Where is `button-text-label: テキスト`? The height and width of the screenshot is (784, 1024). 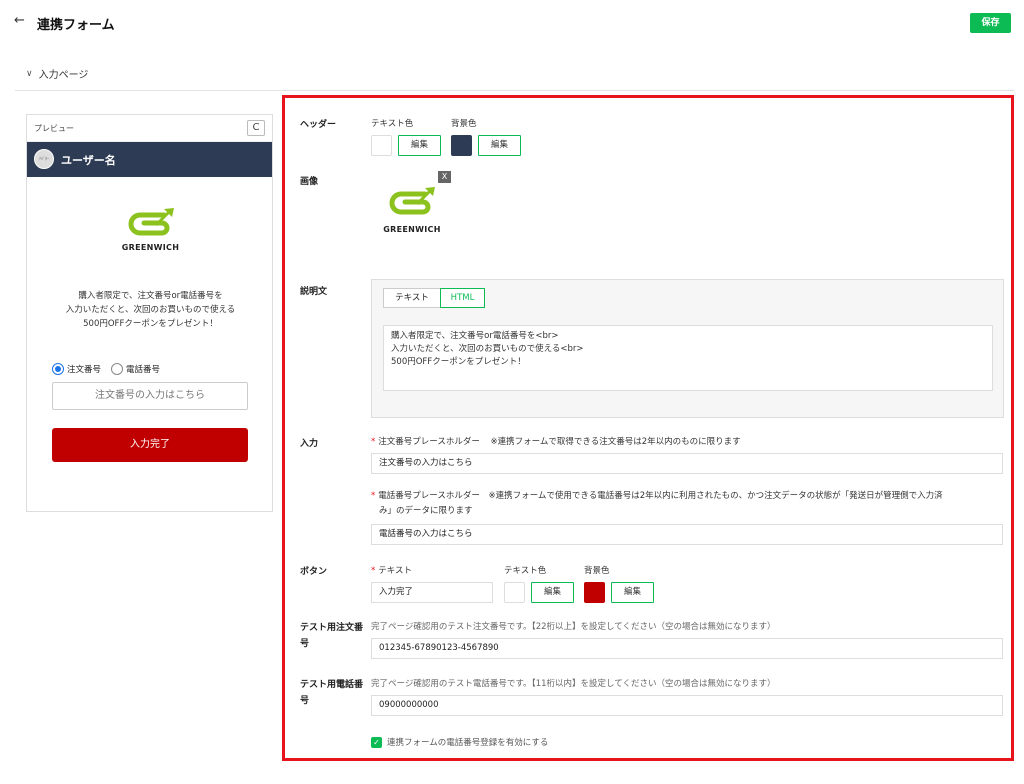
button-text-label: テキスト is located at coordinates (395, 571).